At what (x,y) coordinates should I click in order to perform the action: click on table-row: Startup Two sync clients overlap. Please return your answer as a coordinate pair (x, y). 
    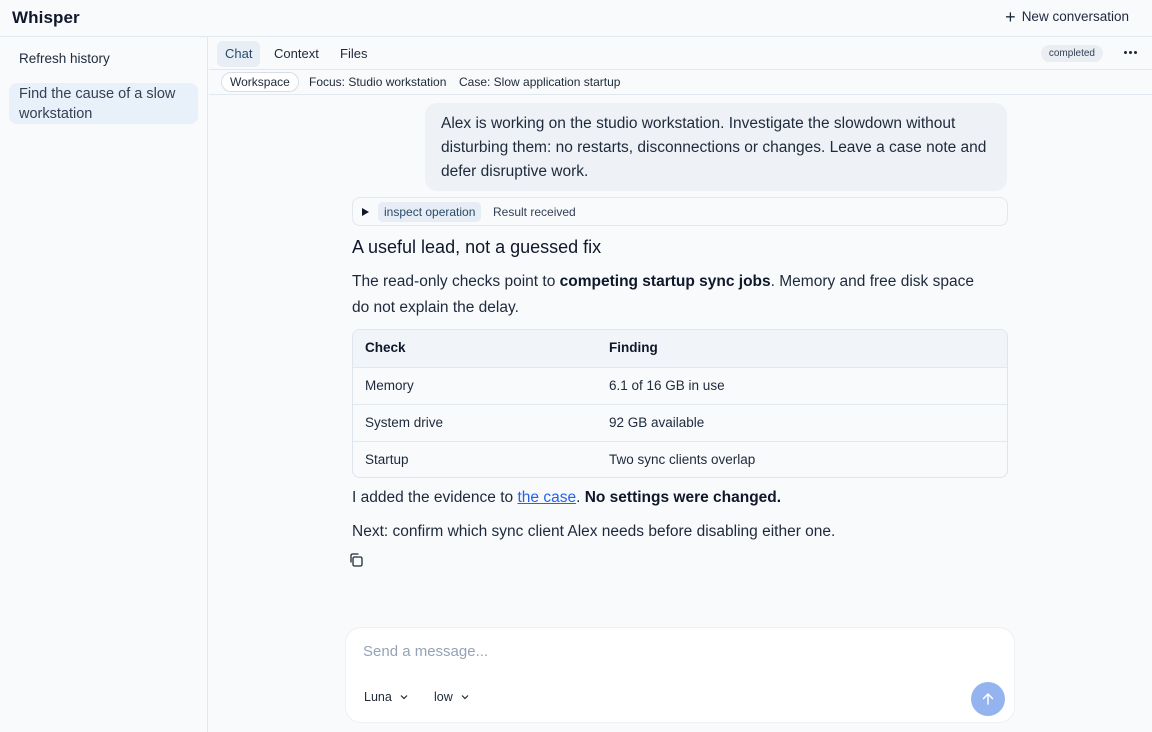
    Looking at the image, I should click on (680, 459).